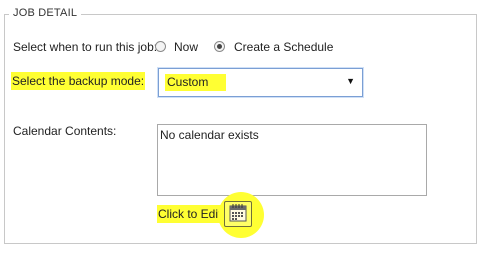 The width and height of the screenshot is (483, 267). I want to click on backup-mode-selected-value: Custom, so click(195, 82).